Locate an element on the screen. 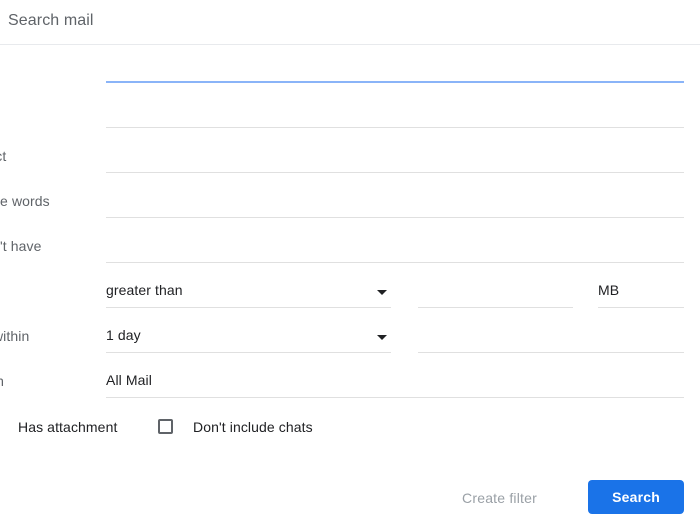 This screenshot has height=525, width=700. size-operator-select: greater than is located at coordinates (248, 293).